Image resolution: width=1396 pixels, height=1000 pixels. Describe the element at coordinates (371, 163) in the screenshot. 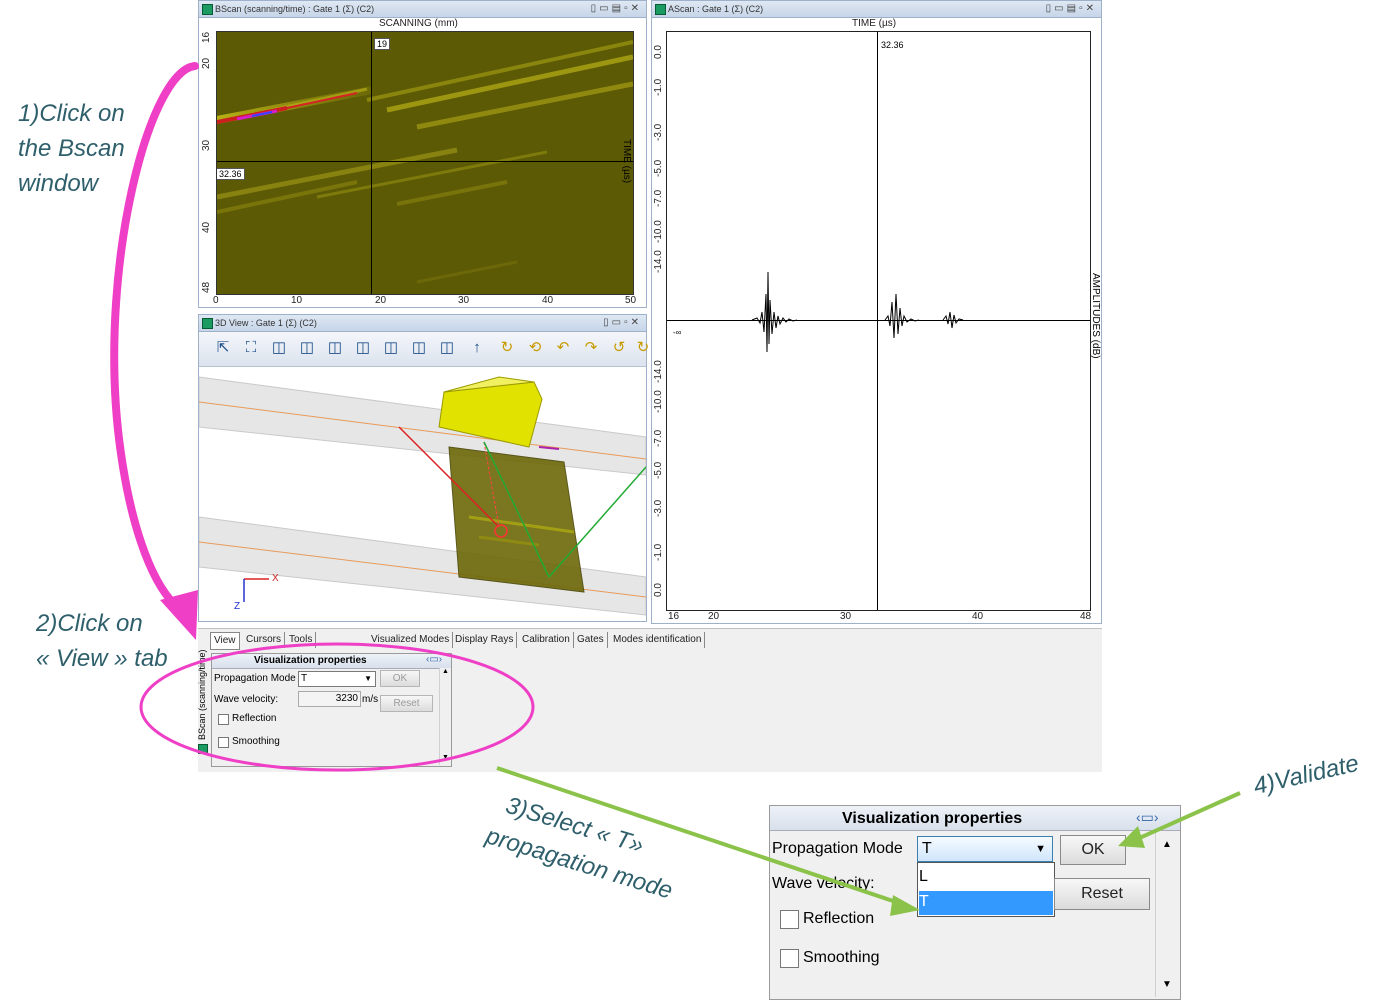

I see `bscan-cursor-vertical` at that location.